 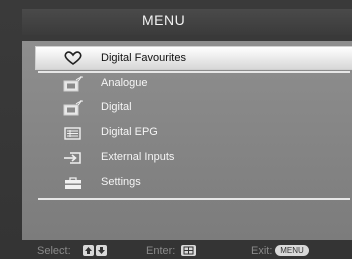 What do you see at coordinates (73, 58) in the screenshot?
I see `heart-icon` at bounding box center [73, 58].